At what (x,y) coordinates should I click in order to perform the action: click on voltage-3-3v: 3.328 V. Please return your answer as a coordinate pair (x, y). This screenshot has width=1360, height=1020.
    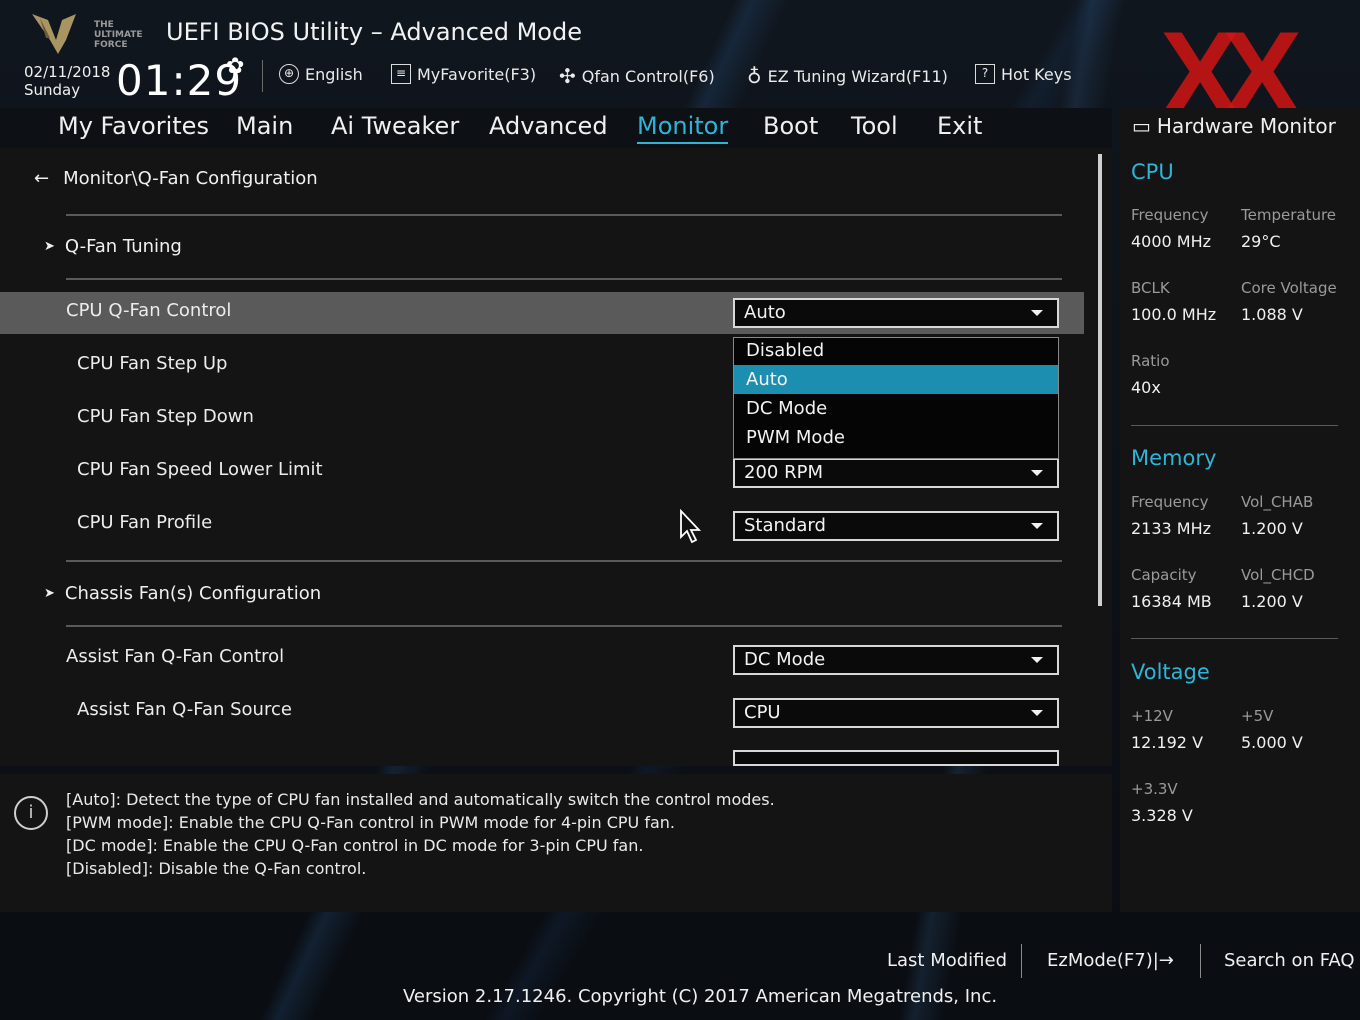
    Looking at the image, I should click on (1162, 815).